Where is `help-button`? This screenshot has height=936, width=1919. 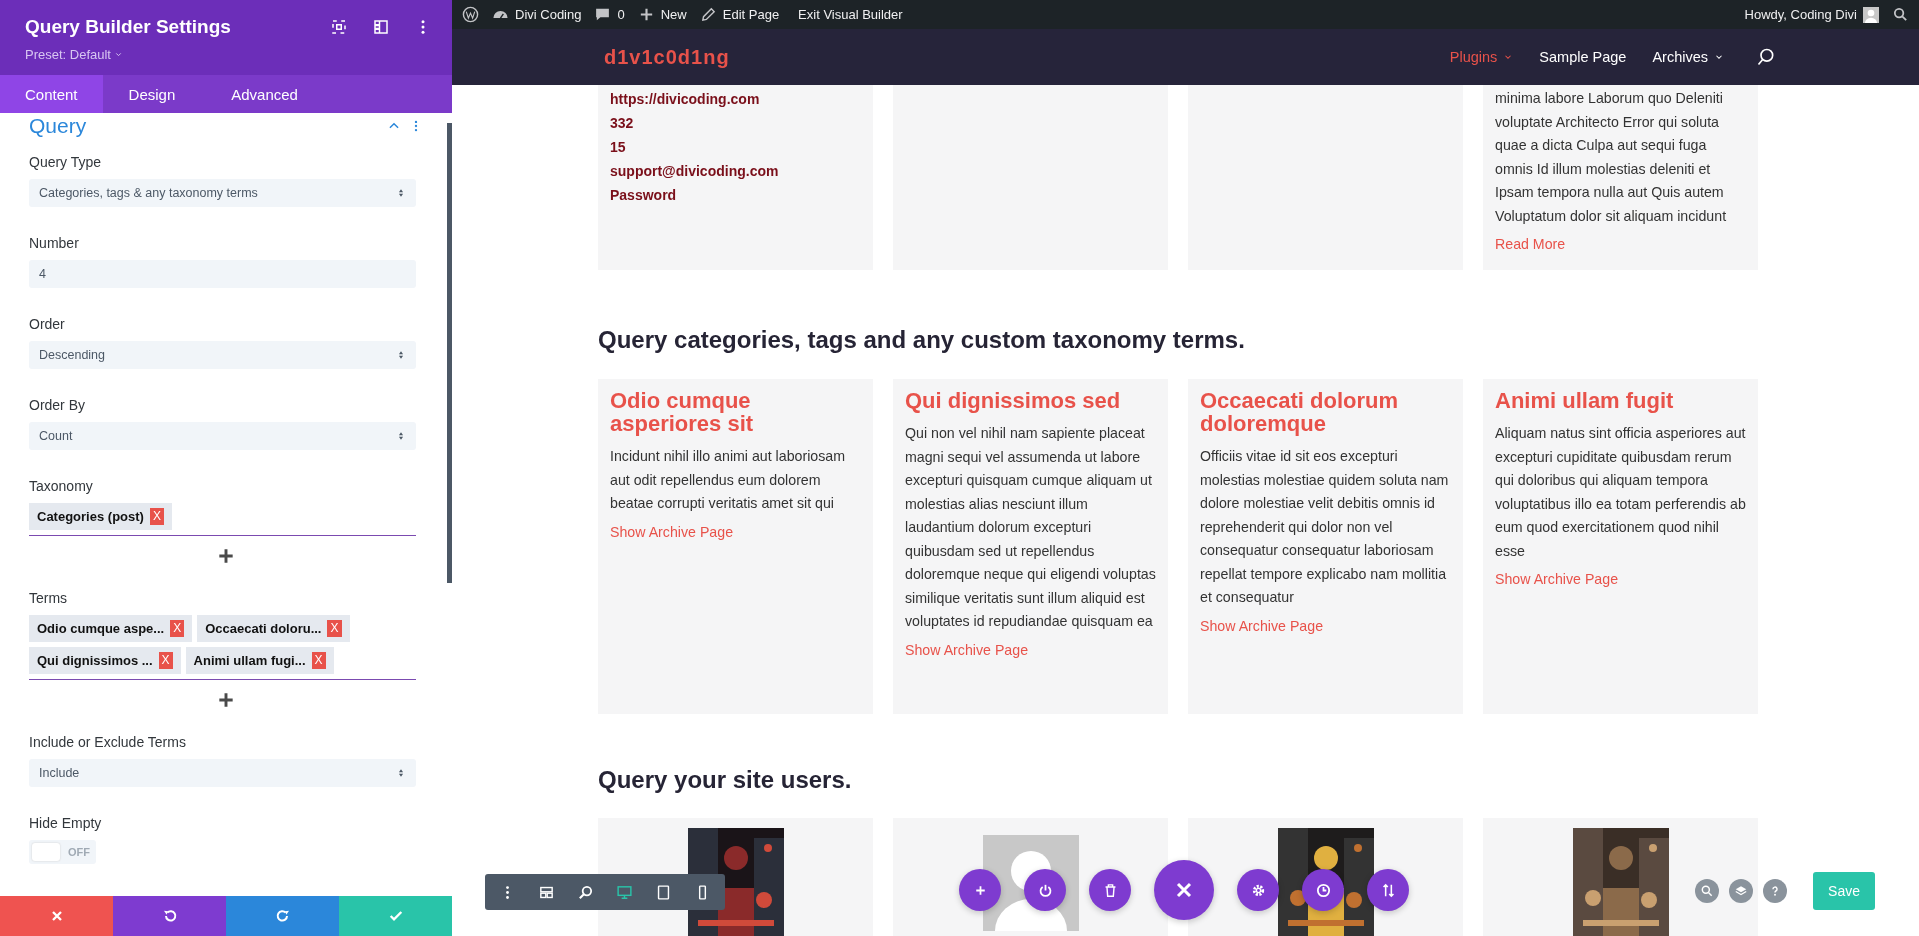 help-button is located at coordinates (1775, 891).